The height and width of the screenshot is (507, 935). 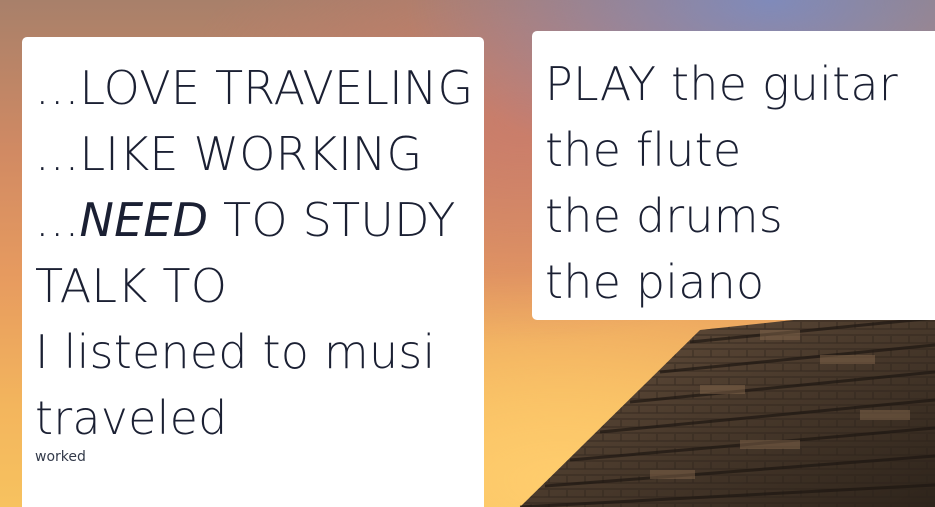 I want to click on left-line-3: ...NEED TO STUDY, so click(x=245, y=220).